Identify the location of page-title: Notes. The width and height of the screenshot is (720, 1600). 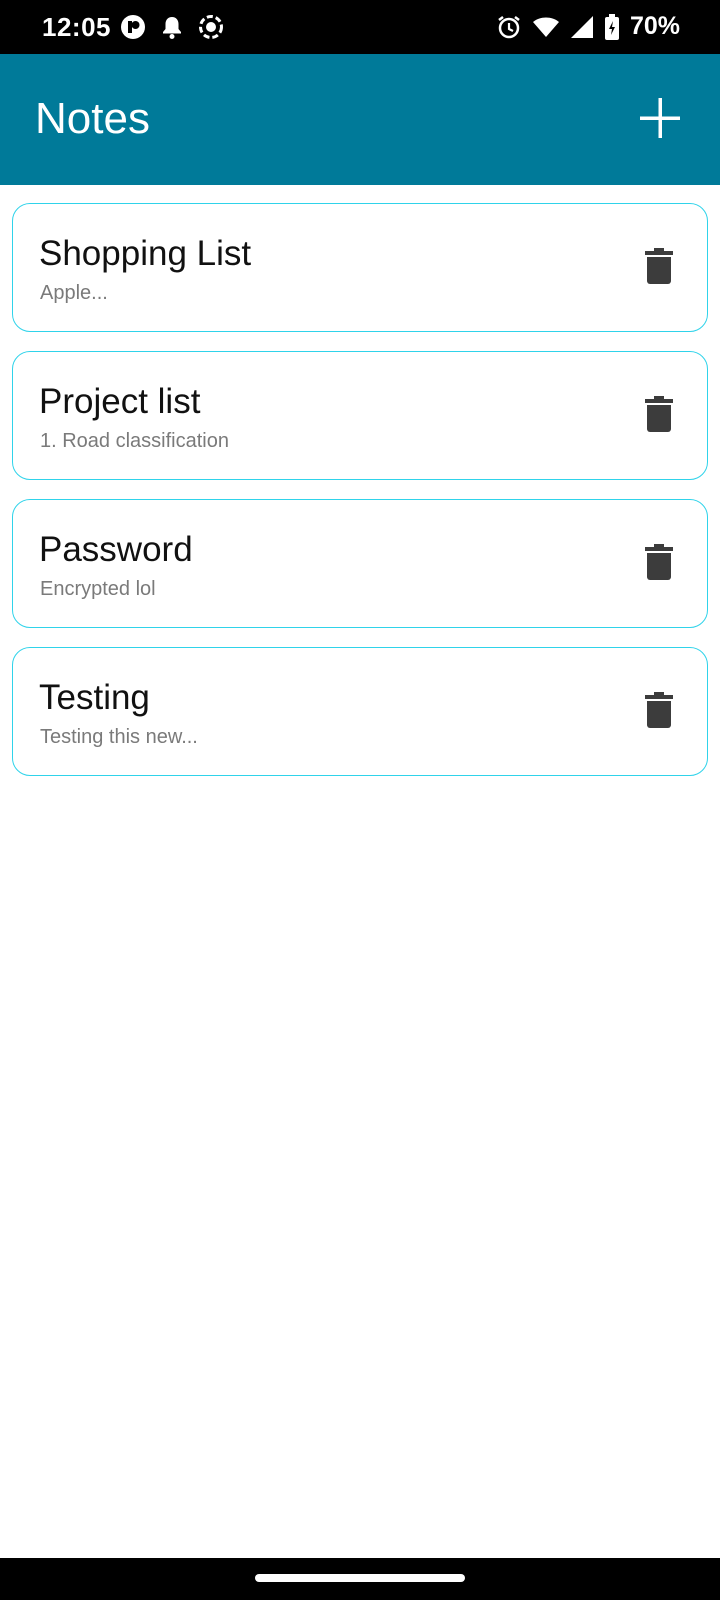
(92, 118).